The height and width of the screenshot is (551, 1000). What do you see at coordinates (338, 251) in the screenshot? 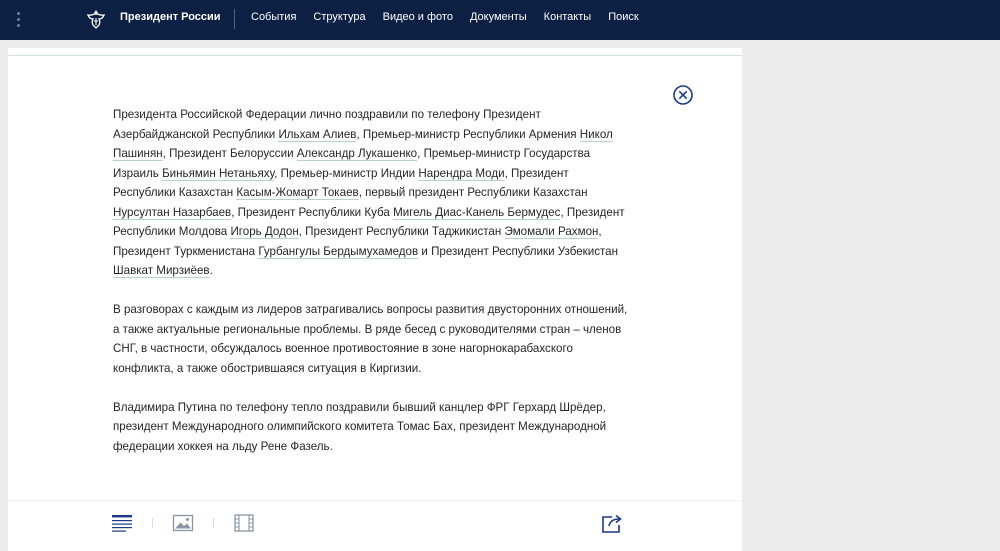
I see `person-link: Гурбангулы Бердымухамедов` at bounding box center [338, 251].